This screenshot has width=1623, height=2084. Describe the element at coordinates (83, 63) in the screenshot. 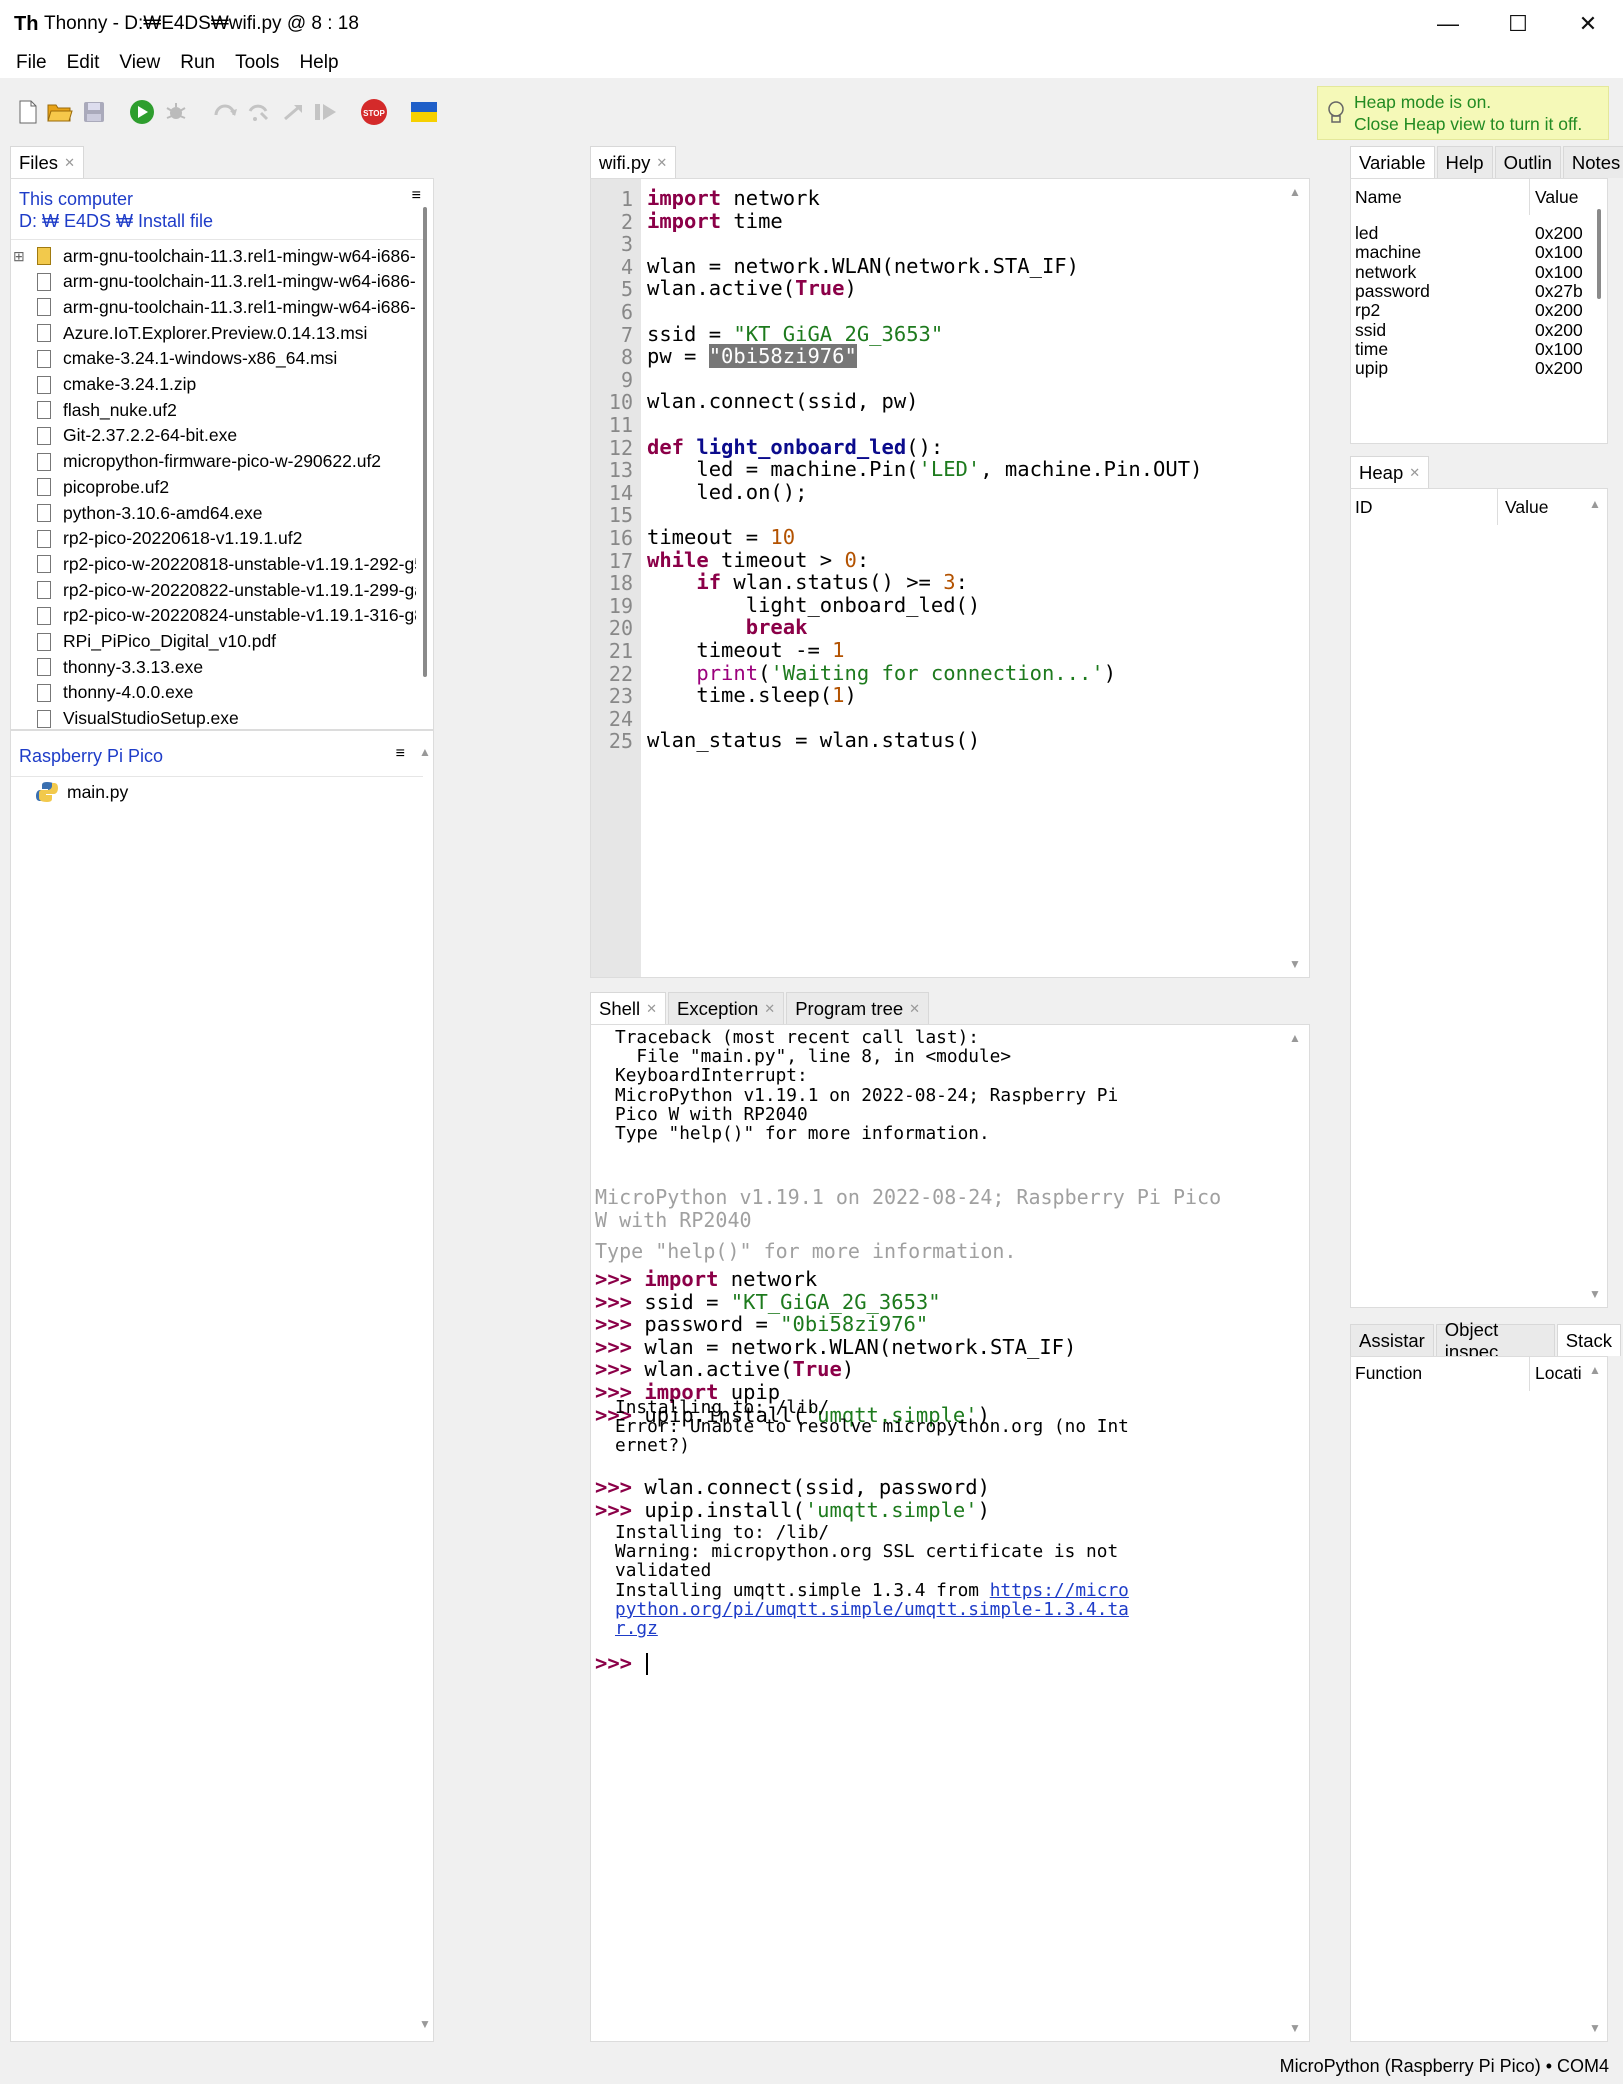

I see `menu-edit: Edit` at that location.